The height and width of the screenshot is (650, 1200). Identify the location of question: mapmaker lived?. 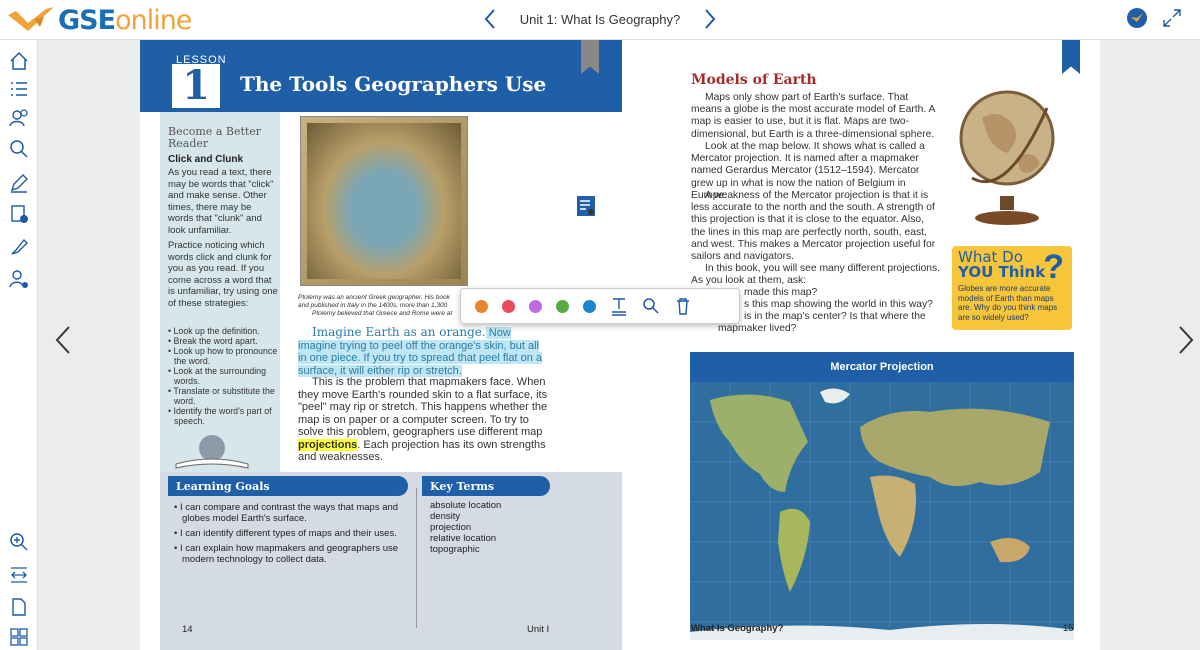
(757, 328).